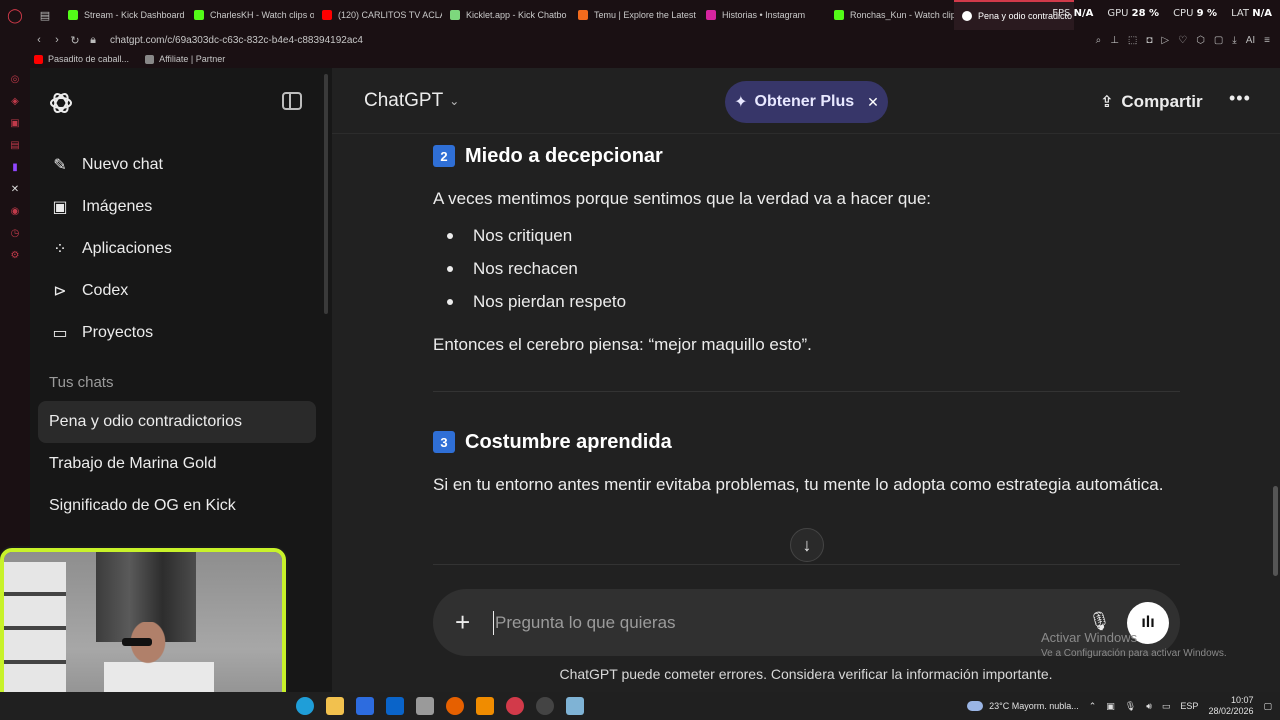  What do you see at coordinates (1149, 706) in the screenshot?
I see `speaker-icon: 🔊︎` at bounding box center [1149, 706].